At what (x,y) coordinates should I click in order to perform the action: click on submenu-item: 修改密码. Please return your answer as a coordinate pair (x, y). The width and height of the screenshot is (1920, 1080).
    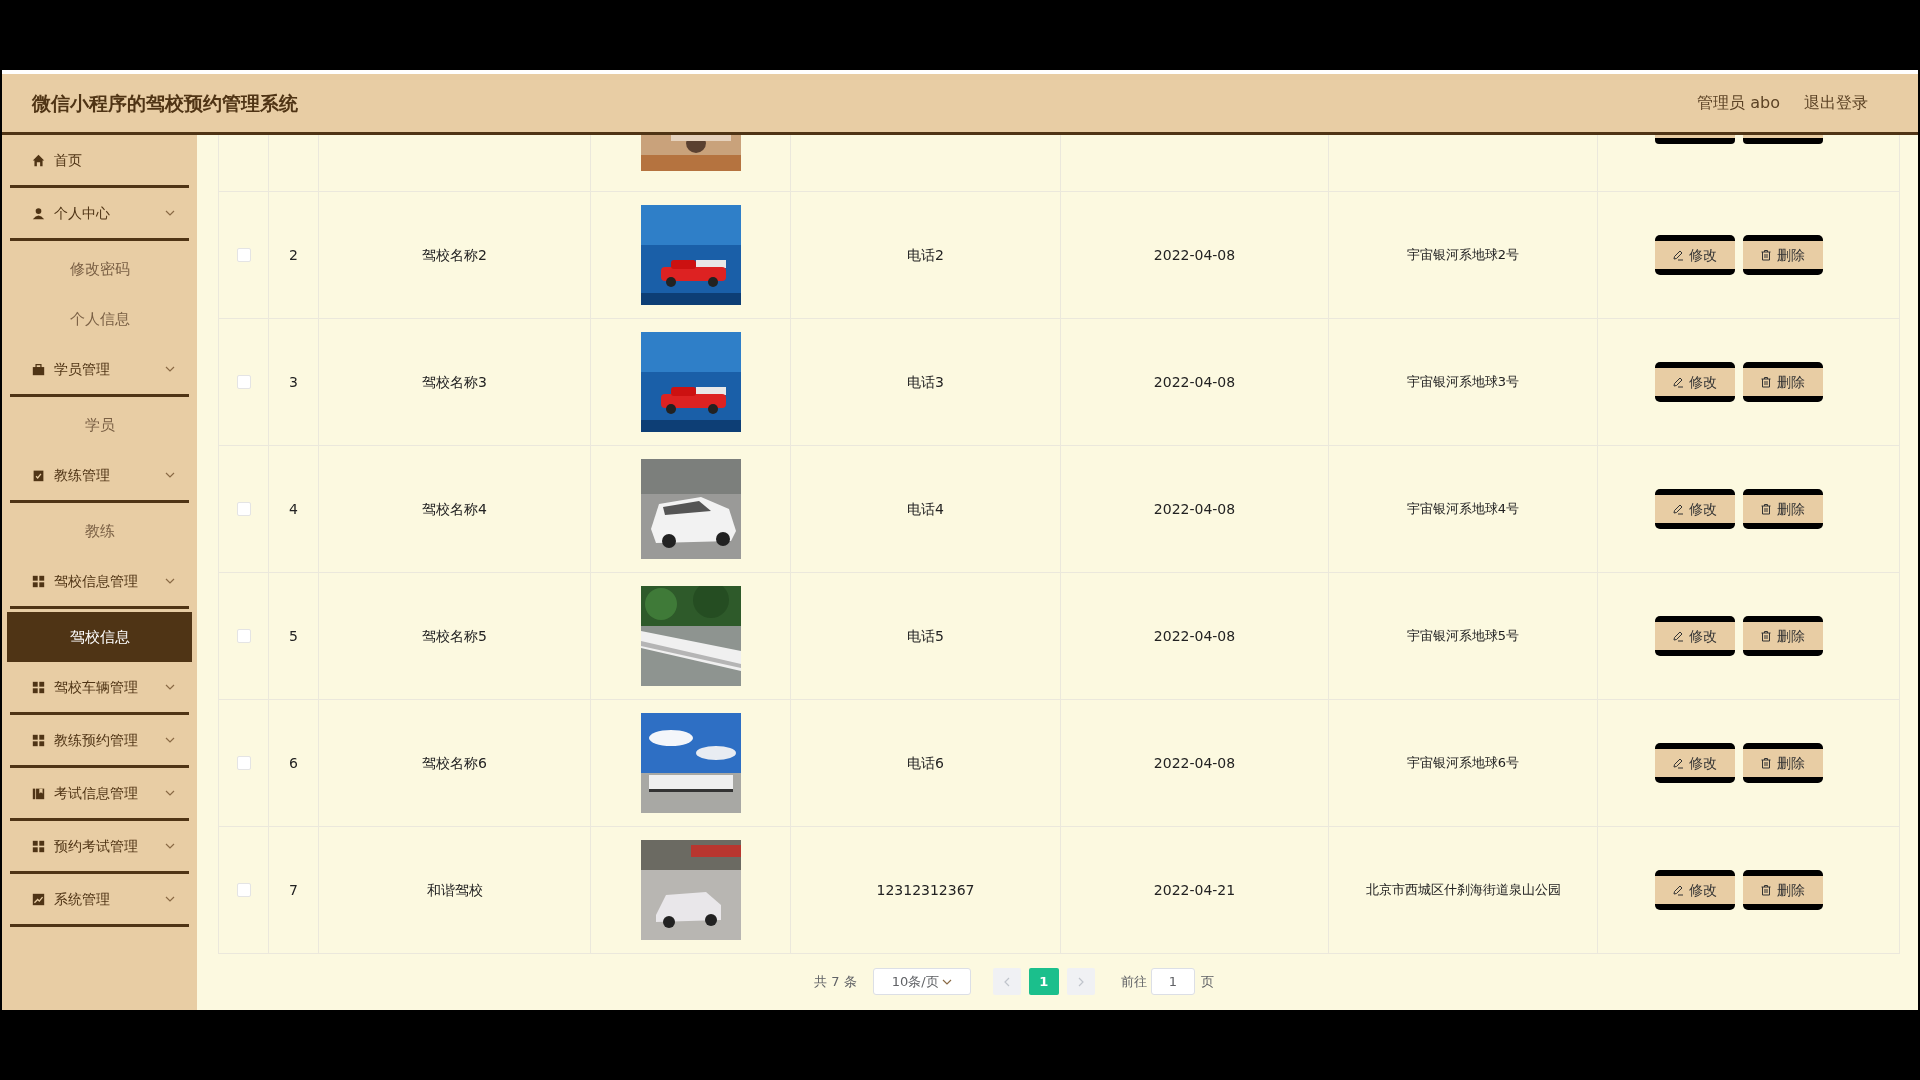
    Looking at the image, I should click on (99, 269).